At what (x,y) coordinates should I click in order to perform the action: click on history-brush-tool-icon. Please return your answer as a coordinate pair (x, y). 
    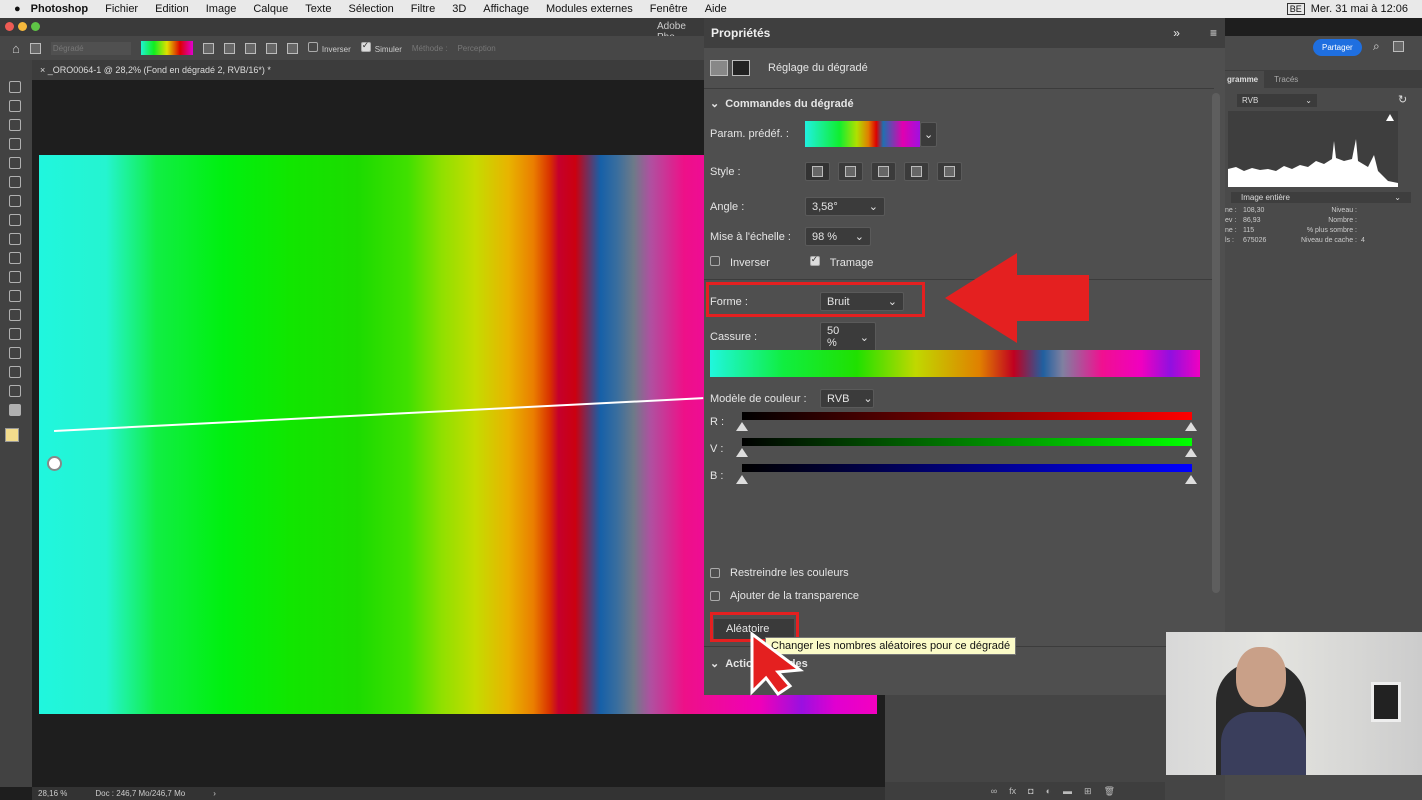
    Looking at the image, I should click on (15, 239).